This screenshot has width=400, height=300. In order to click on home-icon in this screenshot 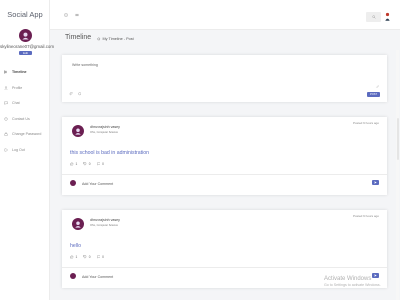, I will do `click(99, 39)`.